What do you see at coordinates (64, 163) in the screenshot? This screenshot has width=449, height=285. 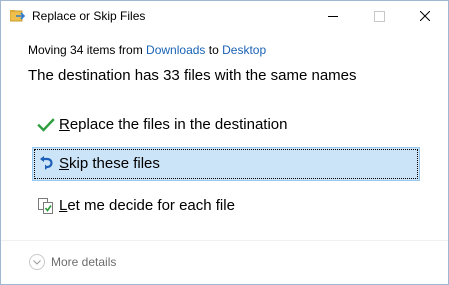 I see `skip-mnemonic: S` at bounding box center [64, 163].